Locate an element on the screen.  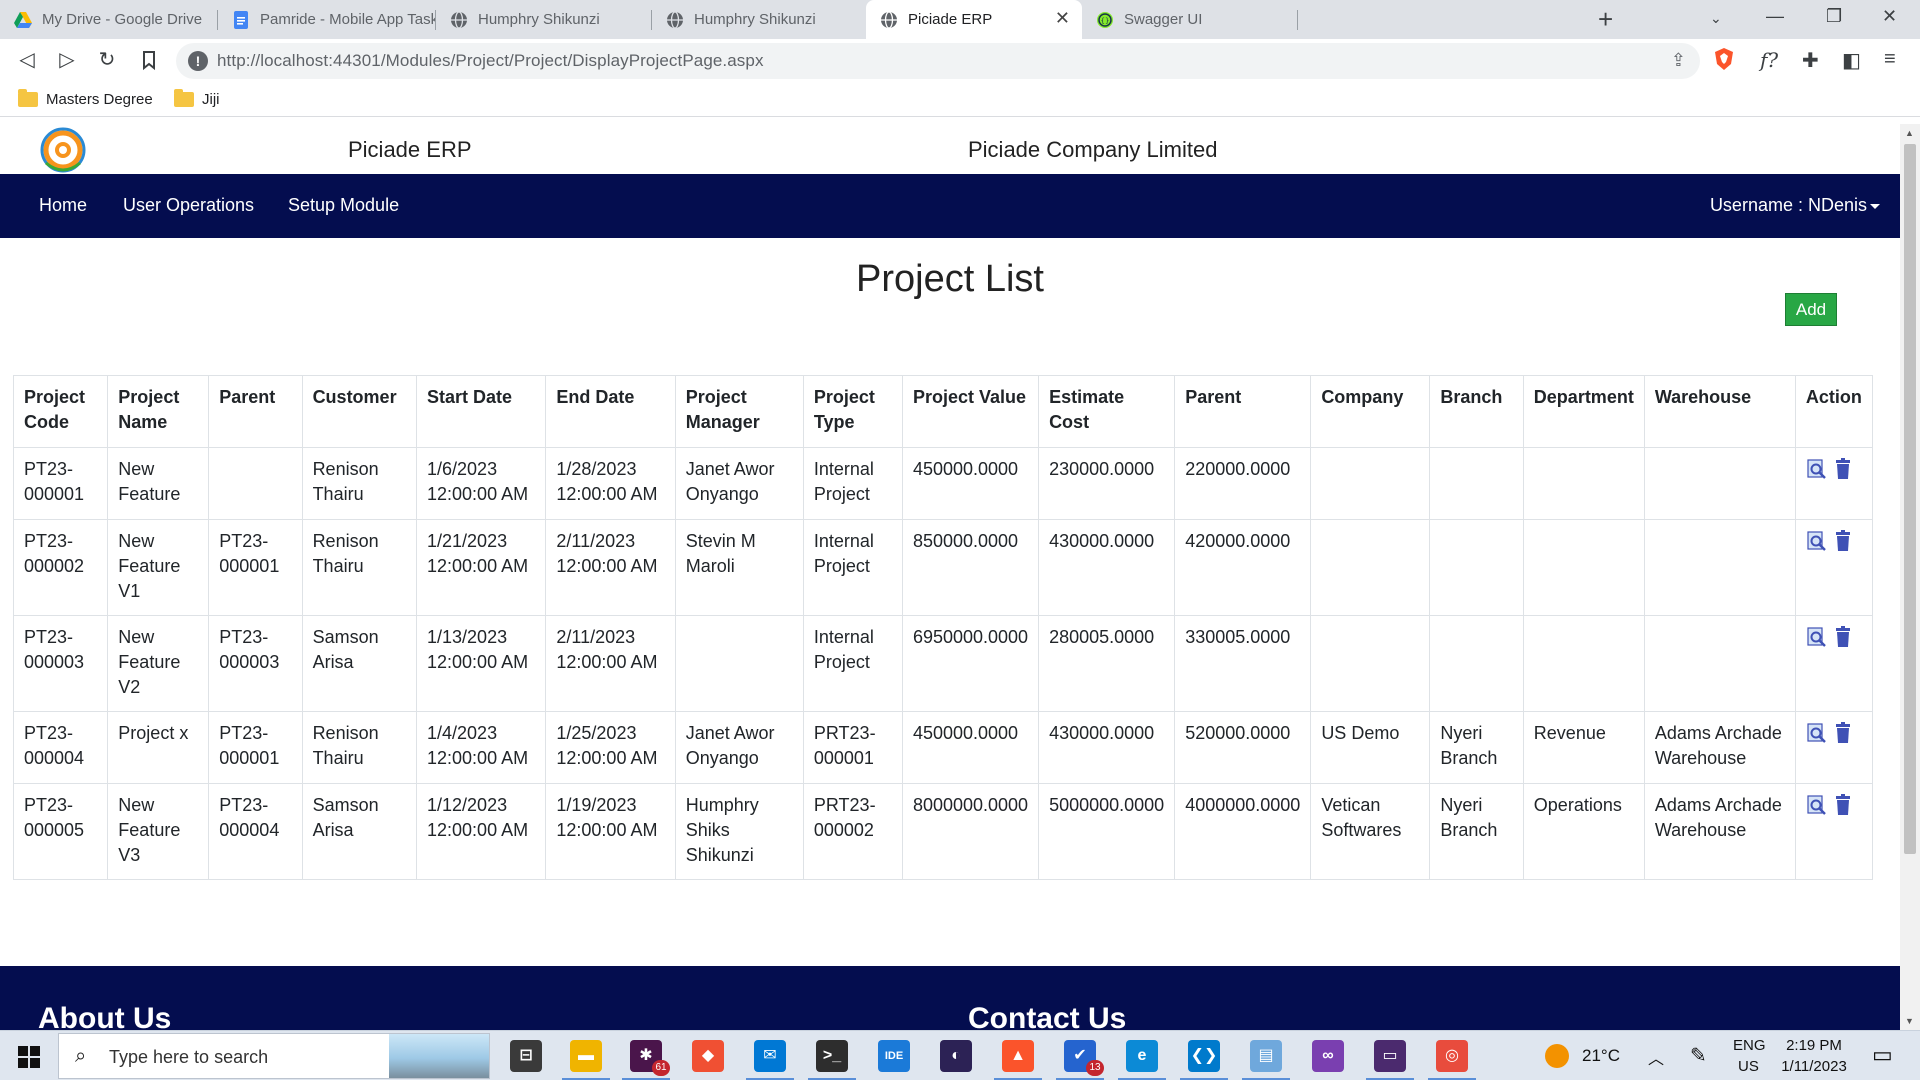
language-top: ENG is located at coordinates (1749, 1045).